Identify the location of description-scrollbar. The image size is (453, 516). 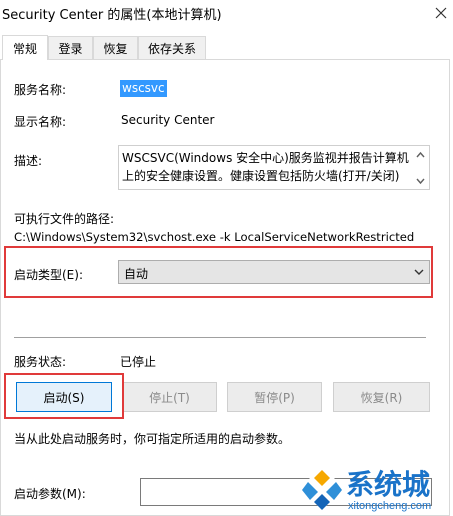
(420, 167).